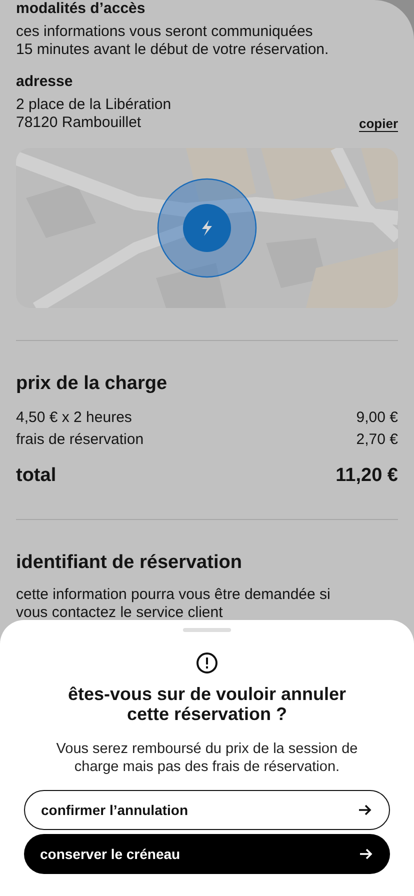 This screenshot has width=414, height=896. I want to click on price-value: 2,70 €, so click(377, 440).